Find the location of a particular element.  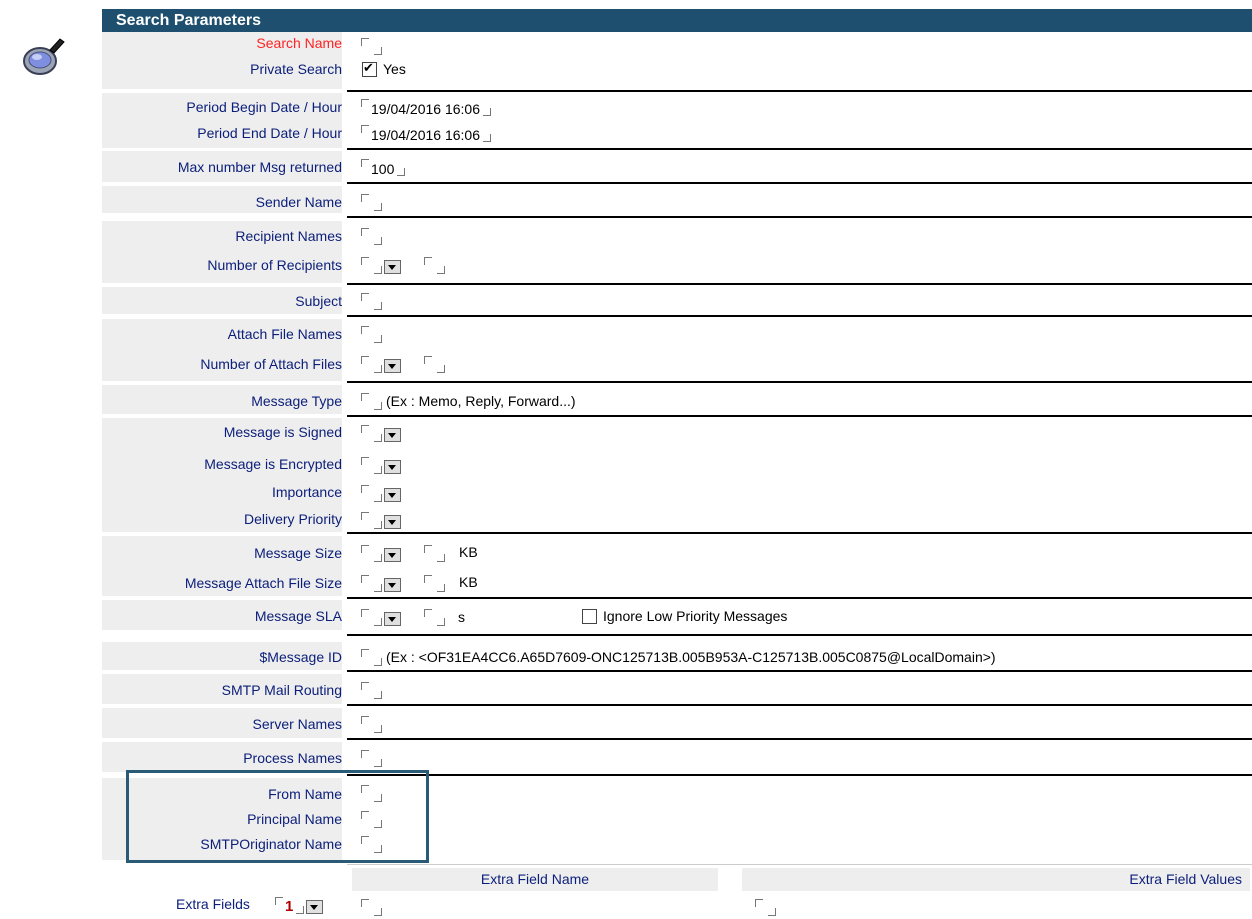

process-names-label: Process Names is located at coordinates (292, 758).